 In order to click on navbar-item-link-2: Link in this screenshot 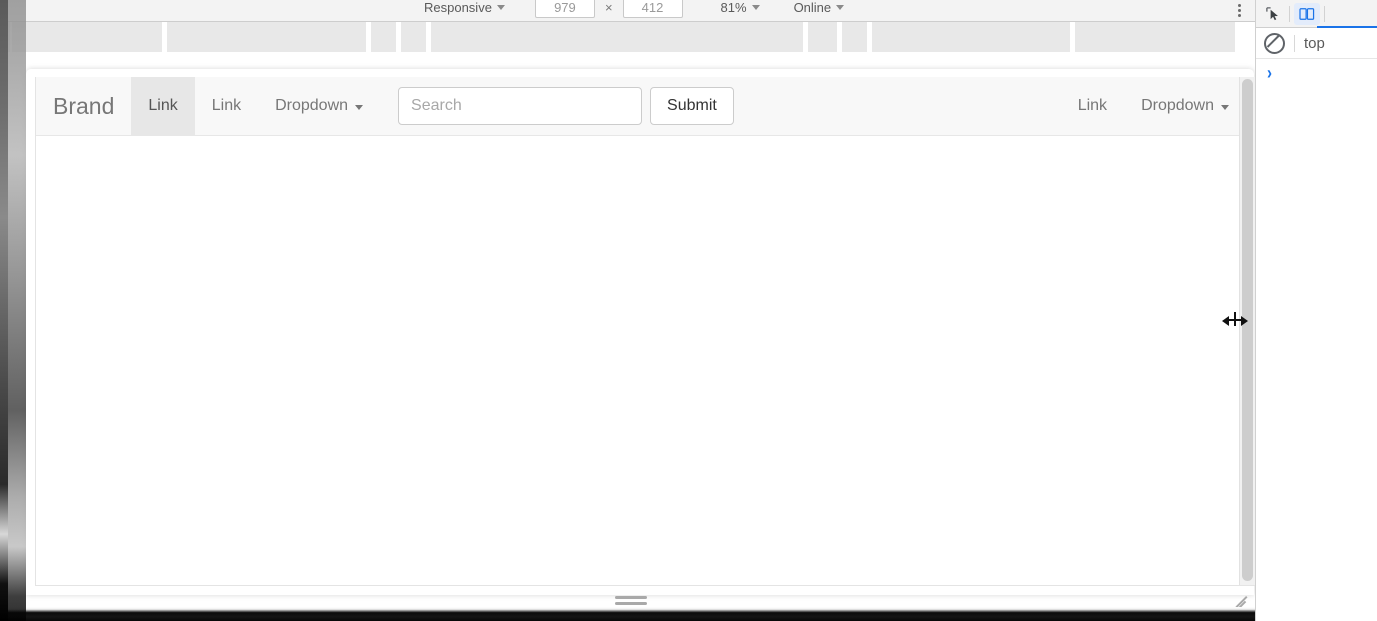, I will do `click(226, 106)`.